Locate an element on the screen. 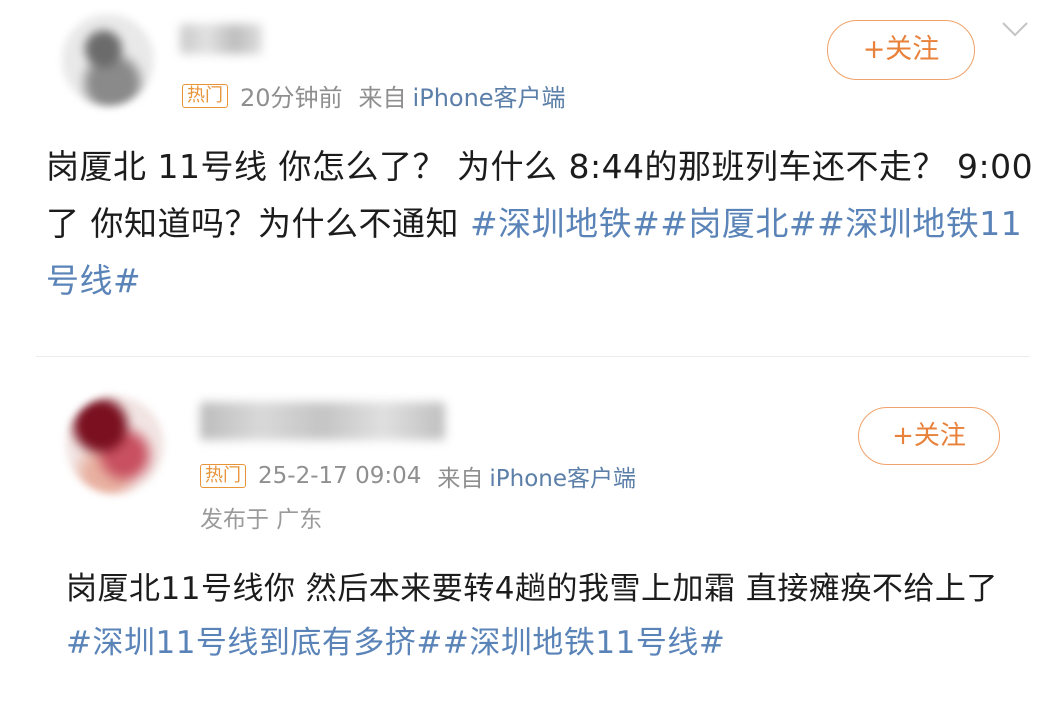 The image size is (1057, 717). post-meta: 热门 20分钟前 来自 iPhone客户端 is located at coordinates (374, 95).